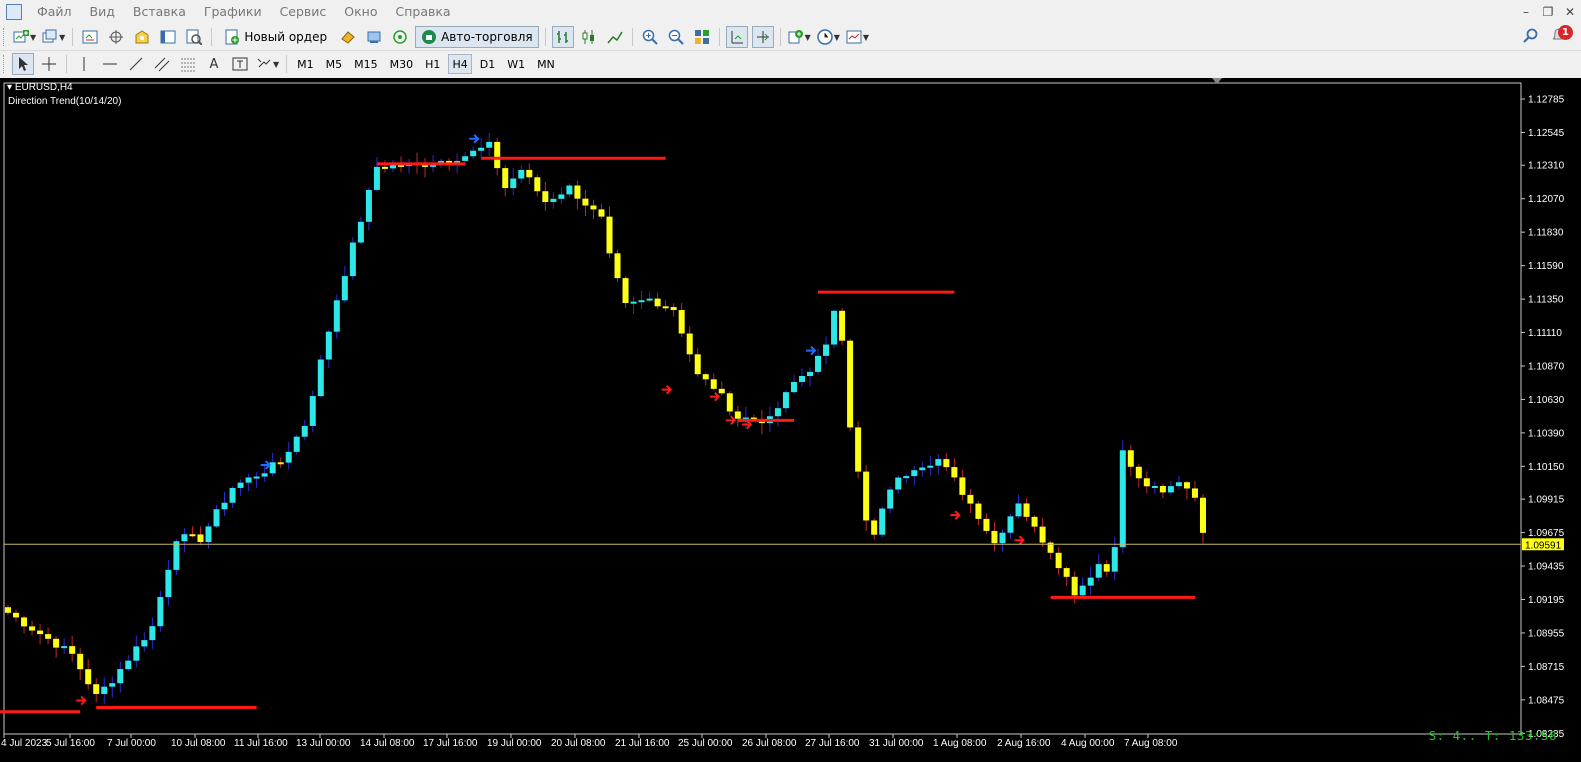 The image size is (1581, 762). What do you see at coordinates (14, 12) in the screenshot?
I see `app-logo-icon` at bounding box center [14, 12].